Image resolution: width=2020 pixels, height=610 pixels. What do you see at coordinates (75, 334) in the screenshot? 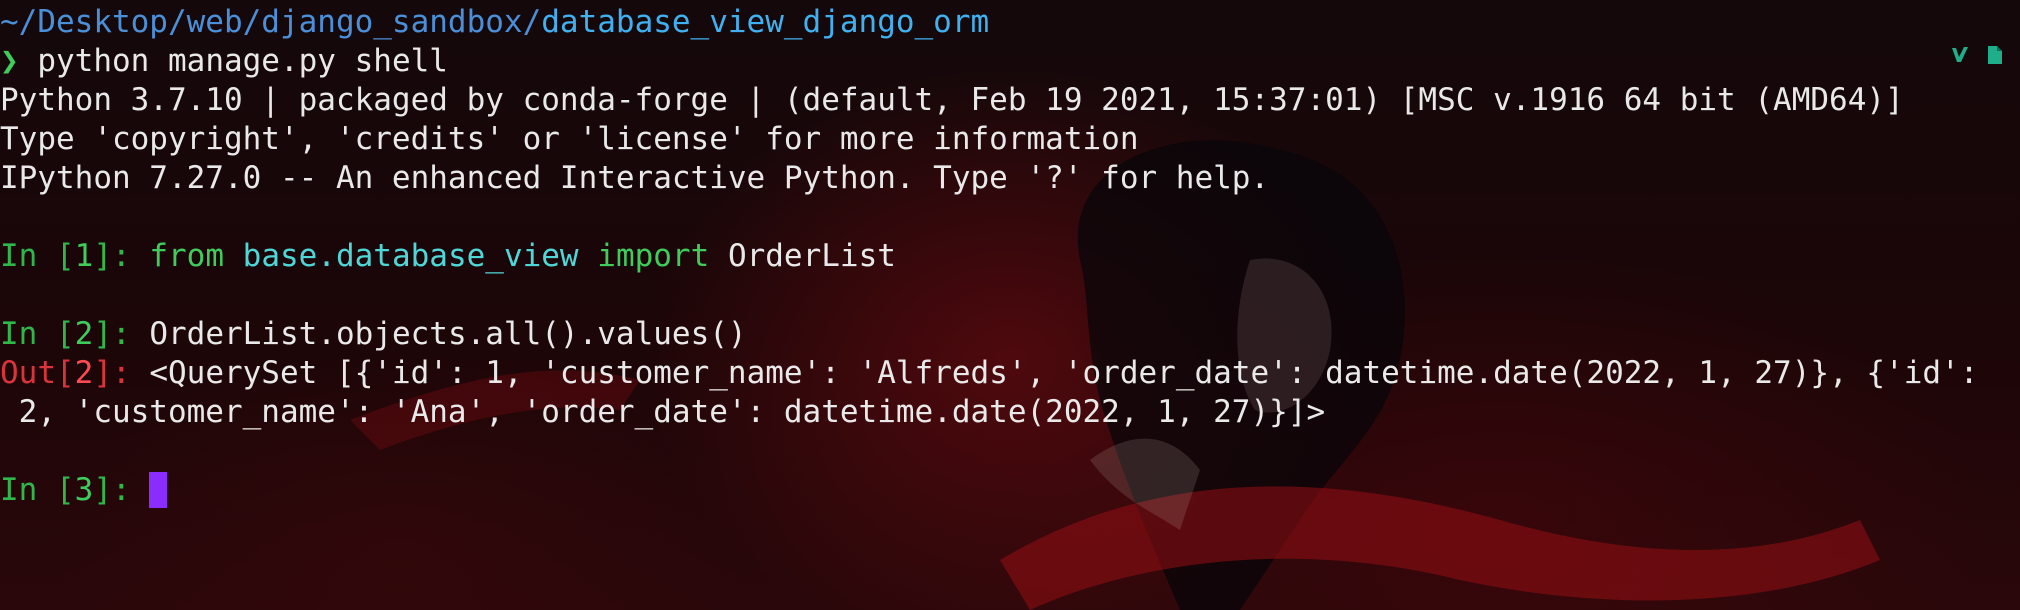
I see `in-prompt-2: In [2]:` at bounding box center [75, 334].